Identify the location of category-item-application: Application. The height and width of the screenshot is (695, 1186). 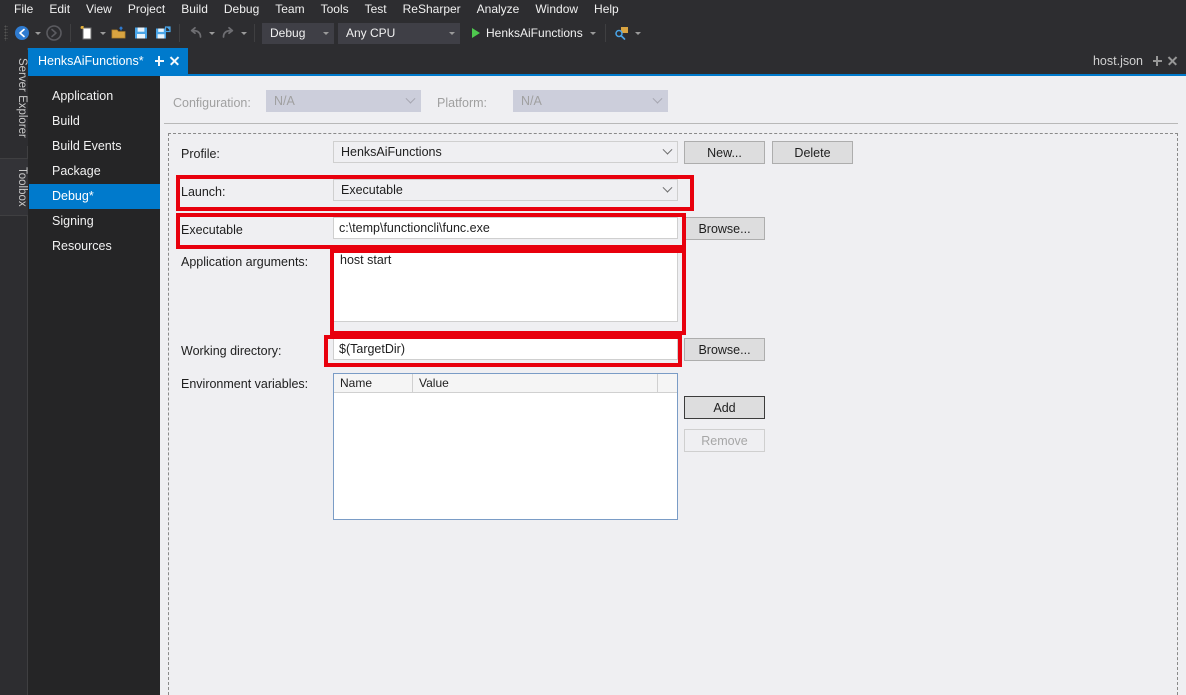
(94, 96).